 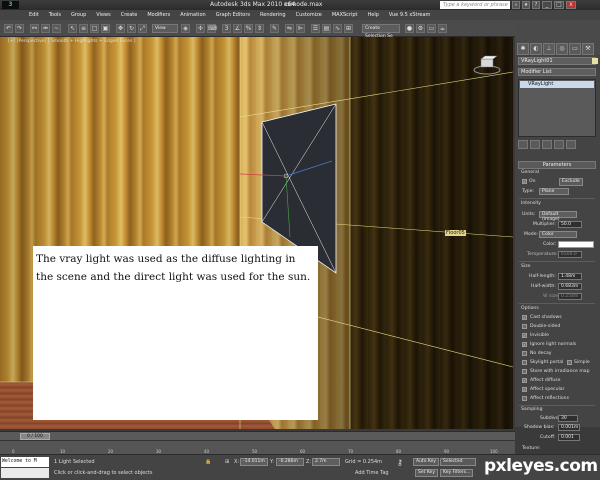 What do you see at coordinates (559, 5) in the screenshot?
I see `restore-button: □` at bounding box center [559, 5].